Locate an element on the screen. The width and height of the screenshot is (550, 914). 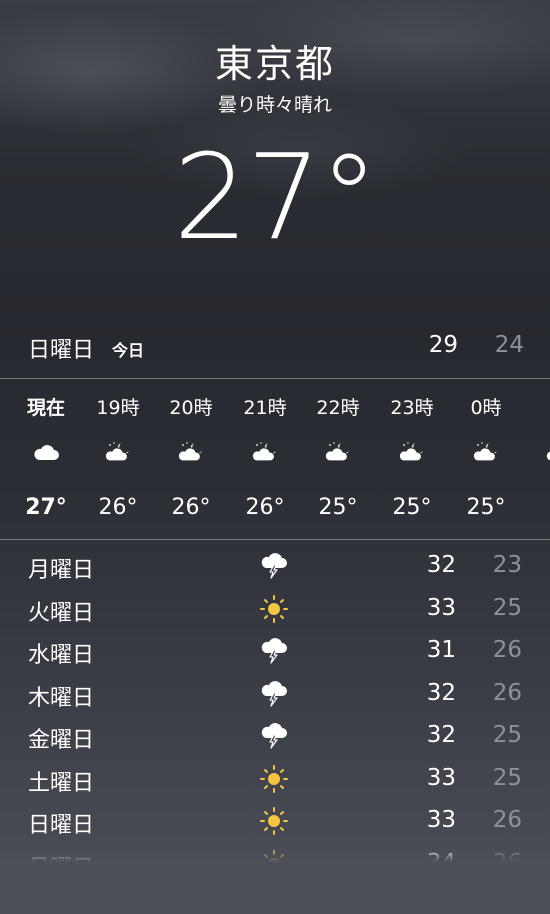
hourly-time-label: 21時 is located at coordinates (265, 408).